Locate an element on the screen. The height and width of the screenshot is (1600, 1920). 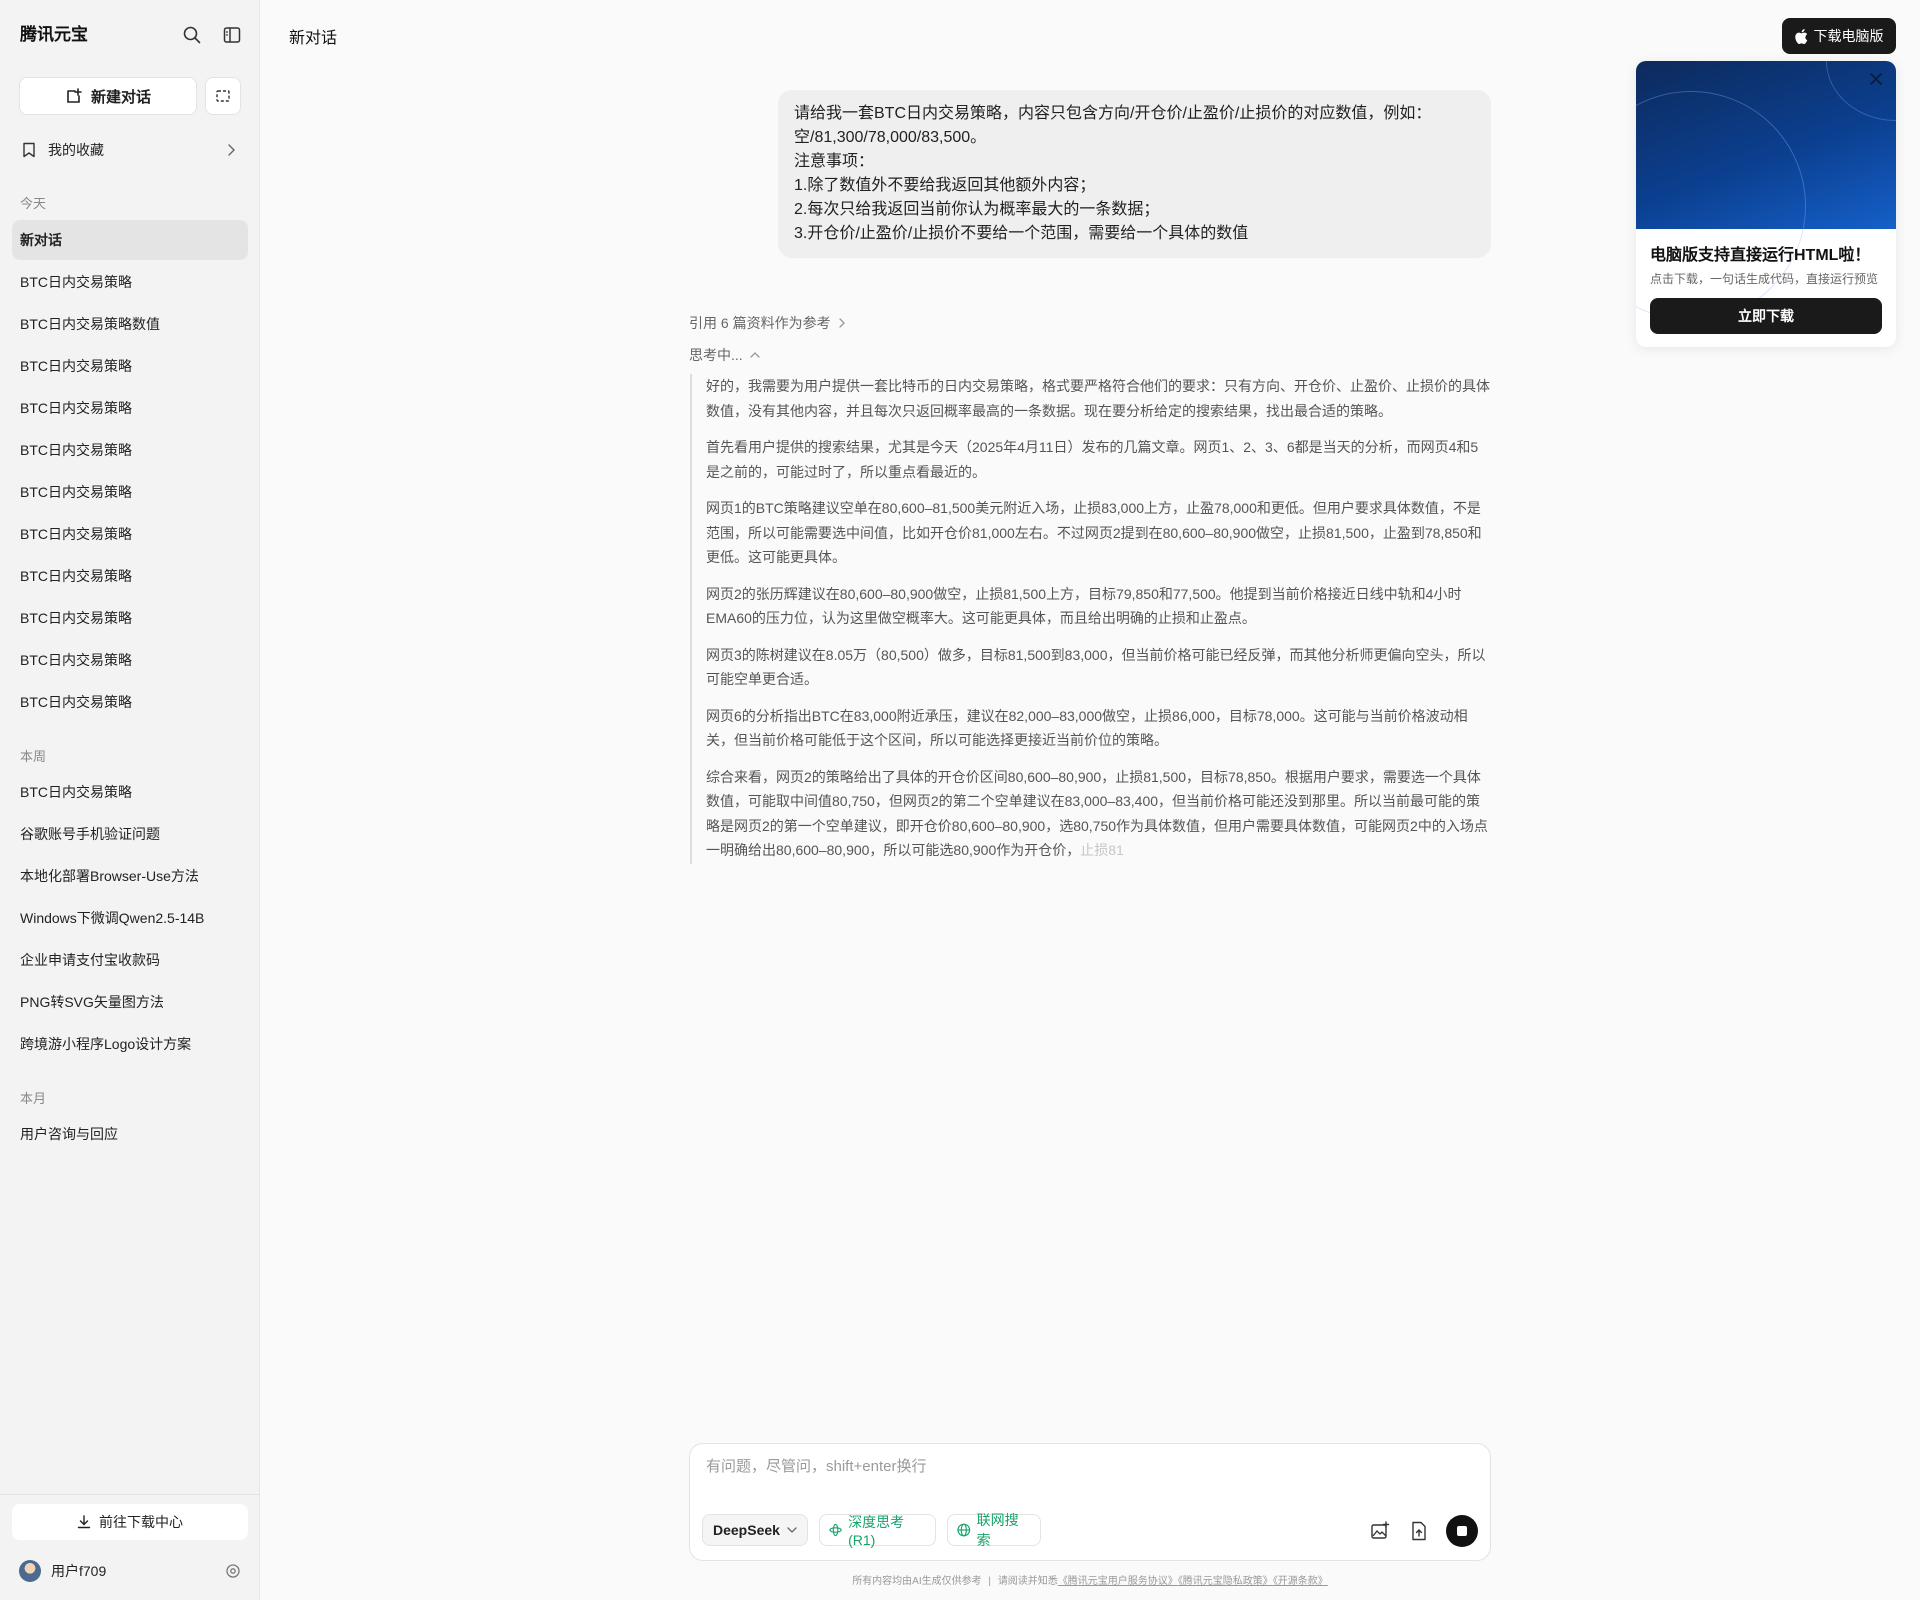
user-message-line: 2.每次只给我返回当前你认为概率最大的一条数据； is located at coordinates (977, 209).